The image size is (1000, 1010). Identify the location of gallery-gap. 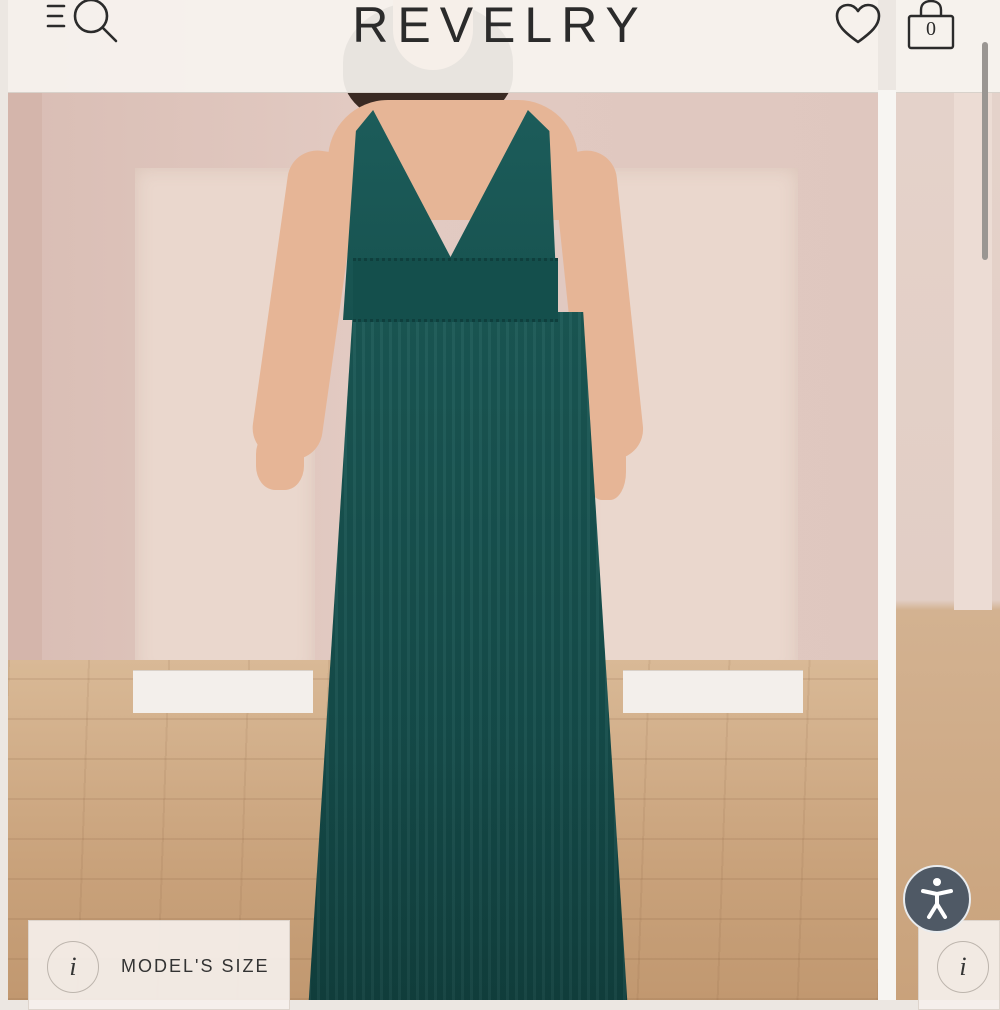
(887, 545).